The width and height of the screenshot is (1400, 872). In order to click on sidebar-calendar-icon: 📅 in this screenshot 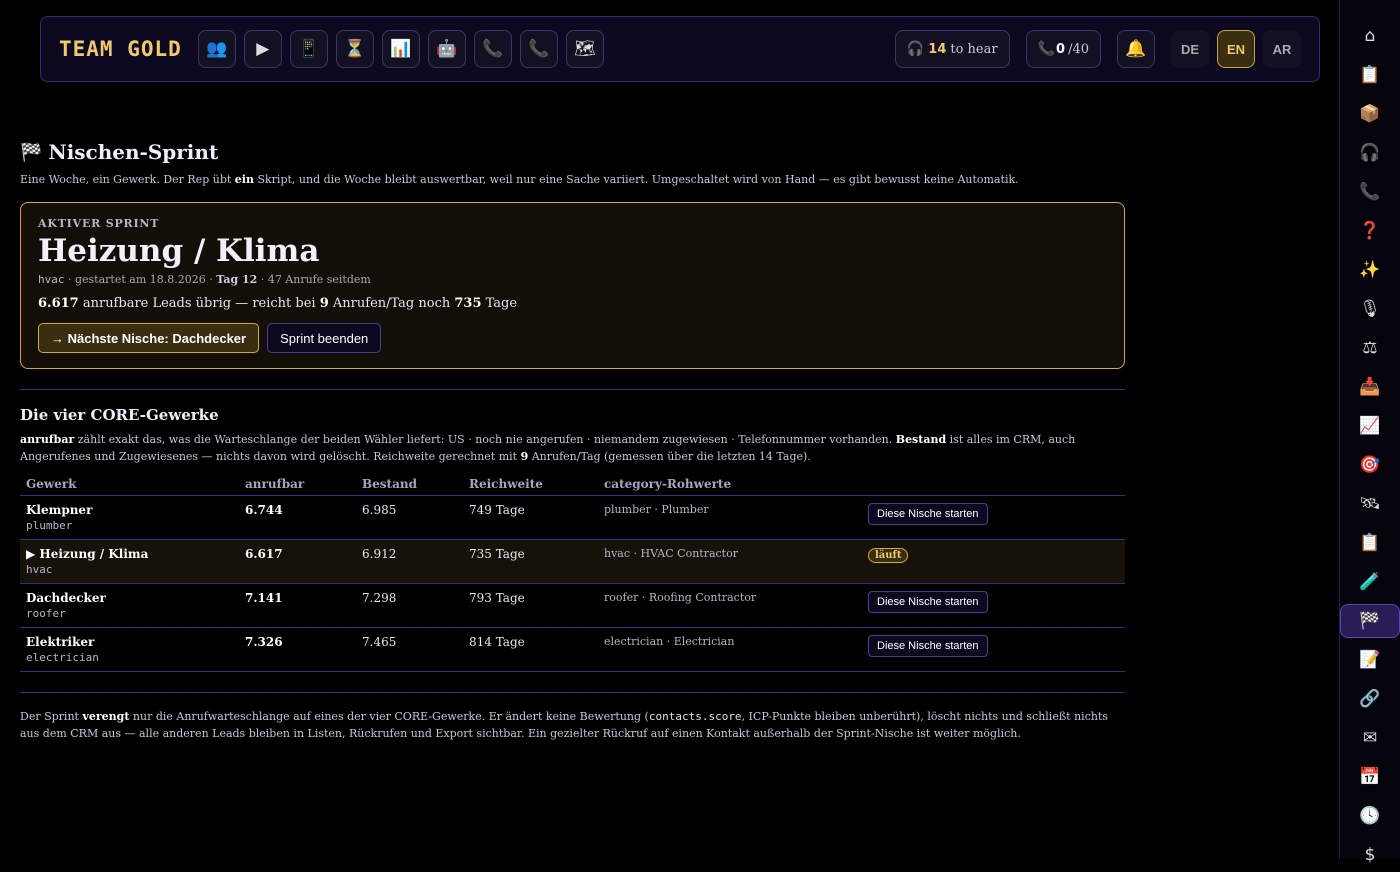, I will do `click(1370, 777)`.